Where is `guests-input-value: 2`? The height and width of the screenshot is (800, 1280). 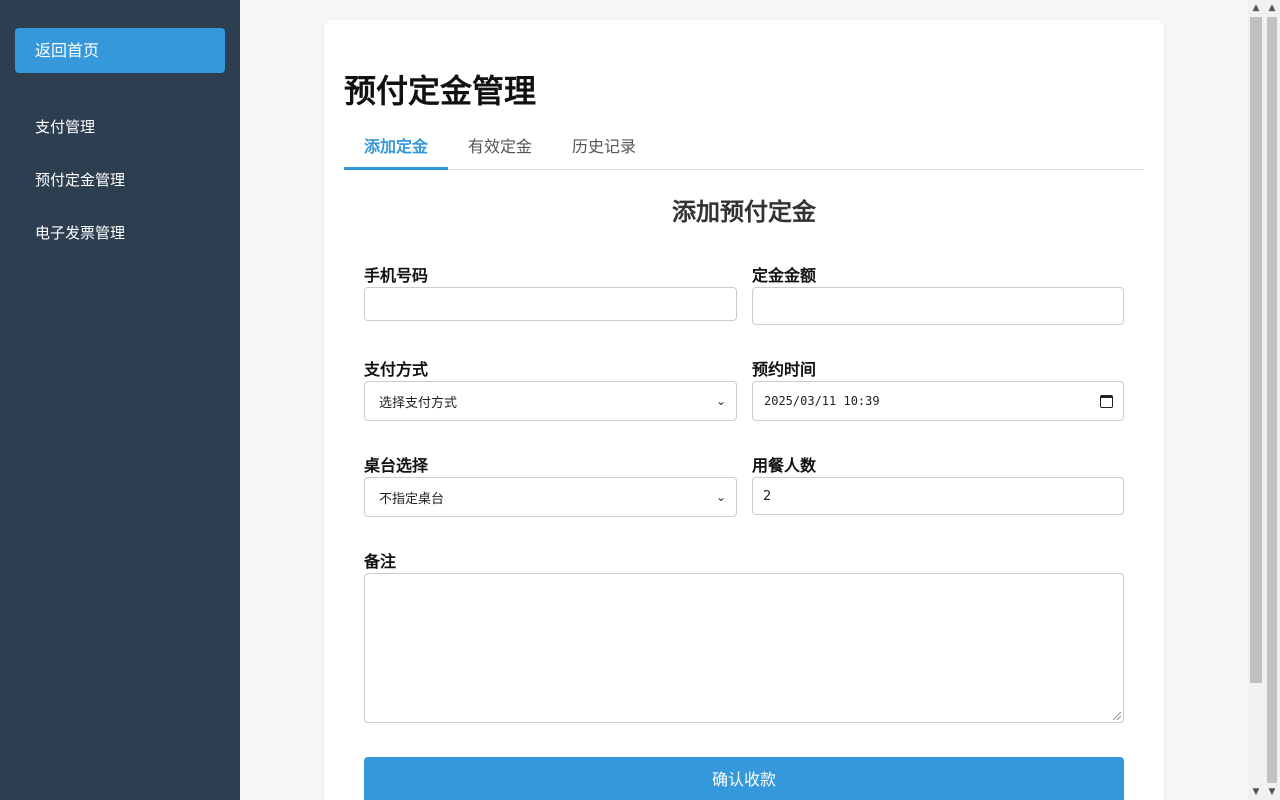 guests-input-value: 2 is located at coordinates (767, 496).